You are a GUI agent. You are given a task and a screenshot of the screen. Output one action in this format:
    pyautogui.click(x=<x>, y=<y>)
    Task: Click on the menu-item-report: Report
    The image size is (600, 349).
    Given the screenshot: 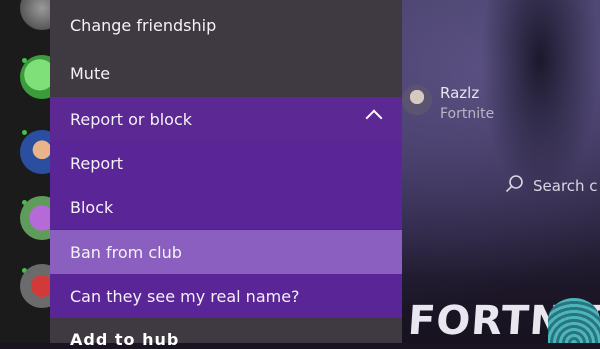 What is the action you would take?
    pyautogui.click(x=226, y=163)
    